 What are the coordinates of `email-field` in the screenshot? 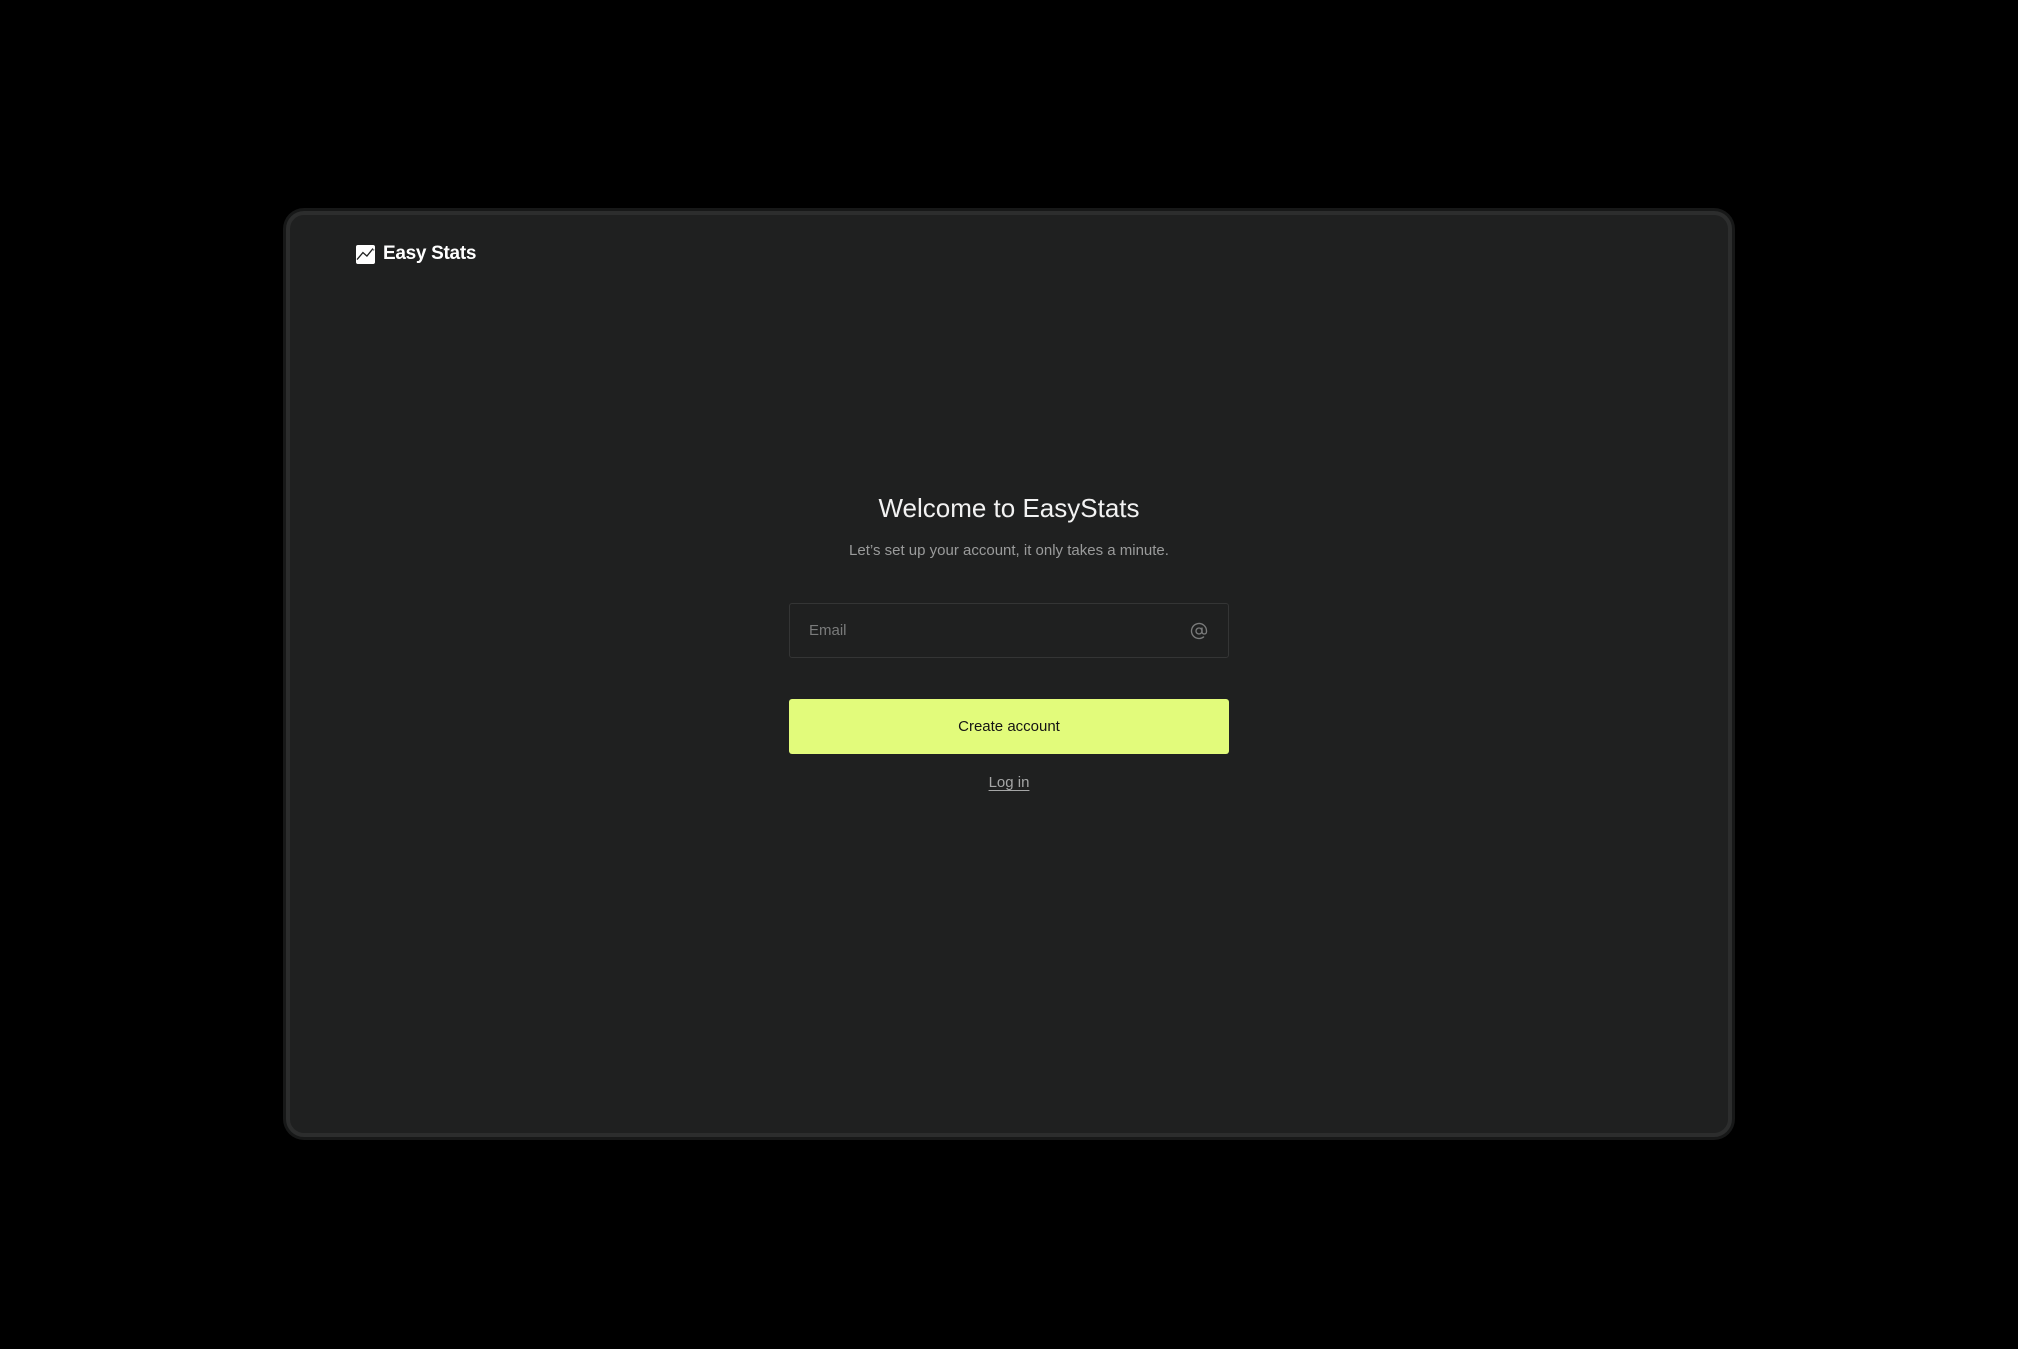 It's located at (1009, 630).